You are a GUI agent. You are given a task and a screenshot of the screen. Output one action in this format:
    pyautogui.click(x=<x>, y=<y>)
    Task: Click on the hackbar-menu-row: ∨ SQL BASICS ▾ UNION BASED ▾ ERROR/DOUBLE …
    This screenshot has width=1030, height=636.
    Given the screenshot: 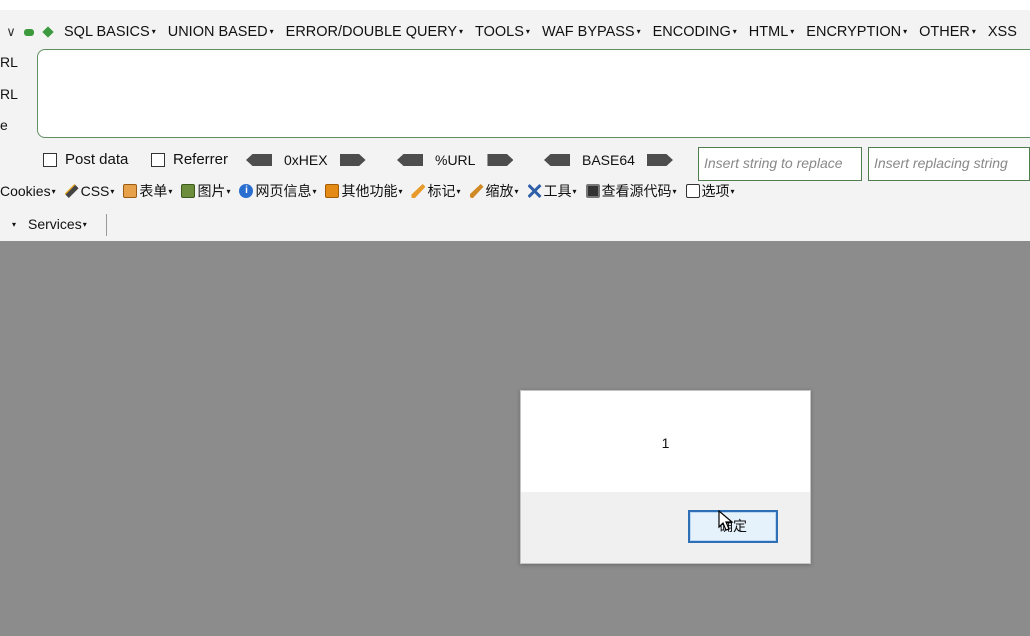 What is the action you would take?
    pyautogui.click(x=515, y=32)
    